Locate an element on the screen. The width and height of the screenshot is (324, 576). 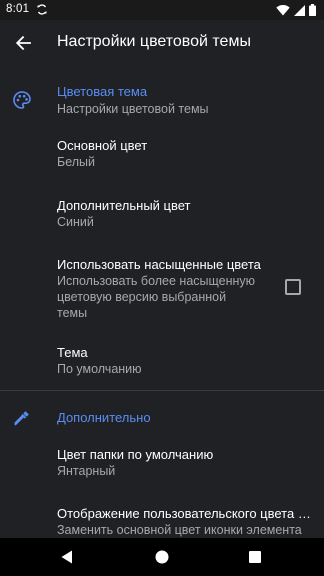
pref-title: Тема is located at coordinates (72, 352).